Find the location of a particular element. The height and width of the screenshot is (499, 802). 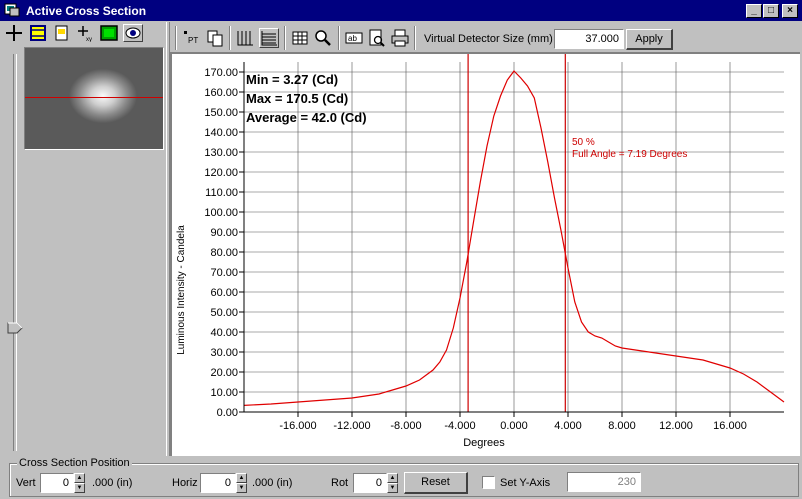

label-points-icon: PT is located at coordinates (192, 38).